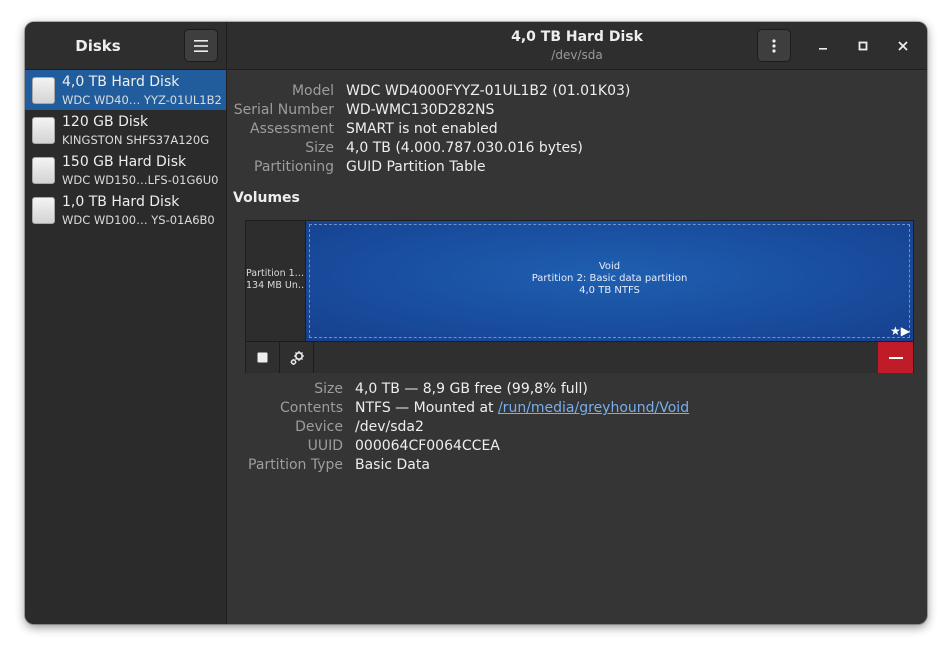 The width and height of the screenshot is (952, 652). What do you see at coordinates (126, 46) in the screenshot?
I see `sidebar-header: Disks` at bounding box center [126, 46].